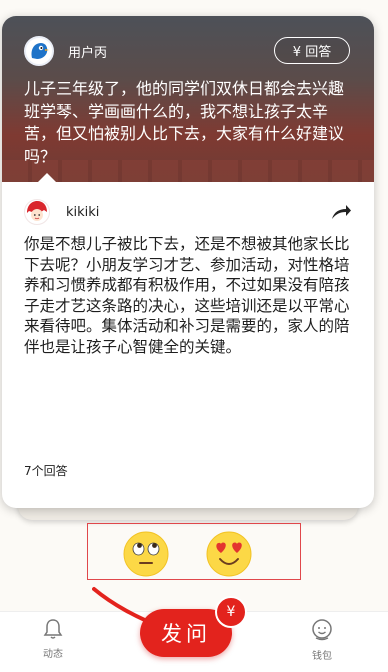 This screenshot has width=388, height=672. I want to click on face-icon, so click(322, 630).